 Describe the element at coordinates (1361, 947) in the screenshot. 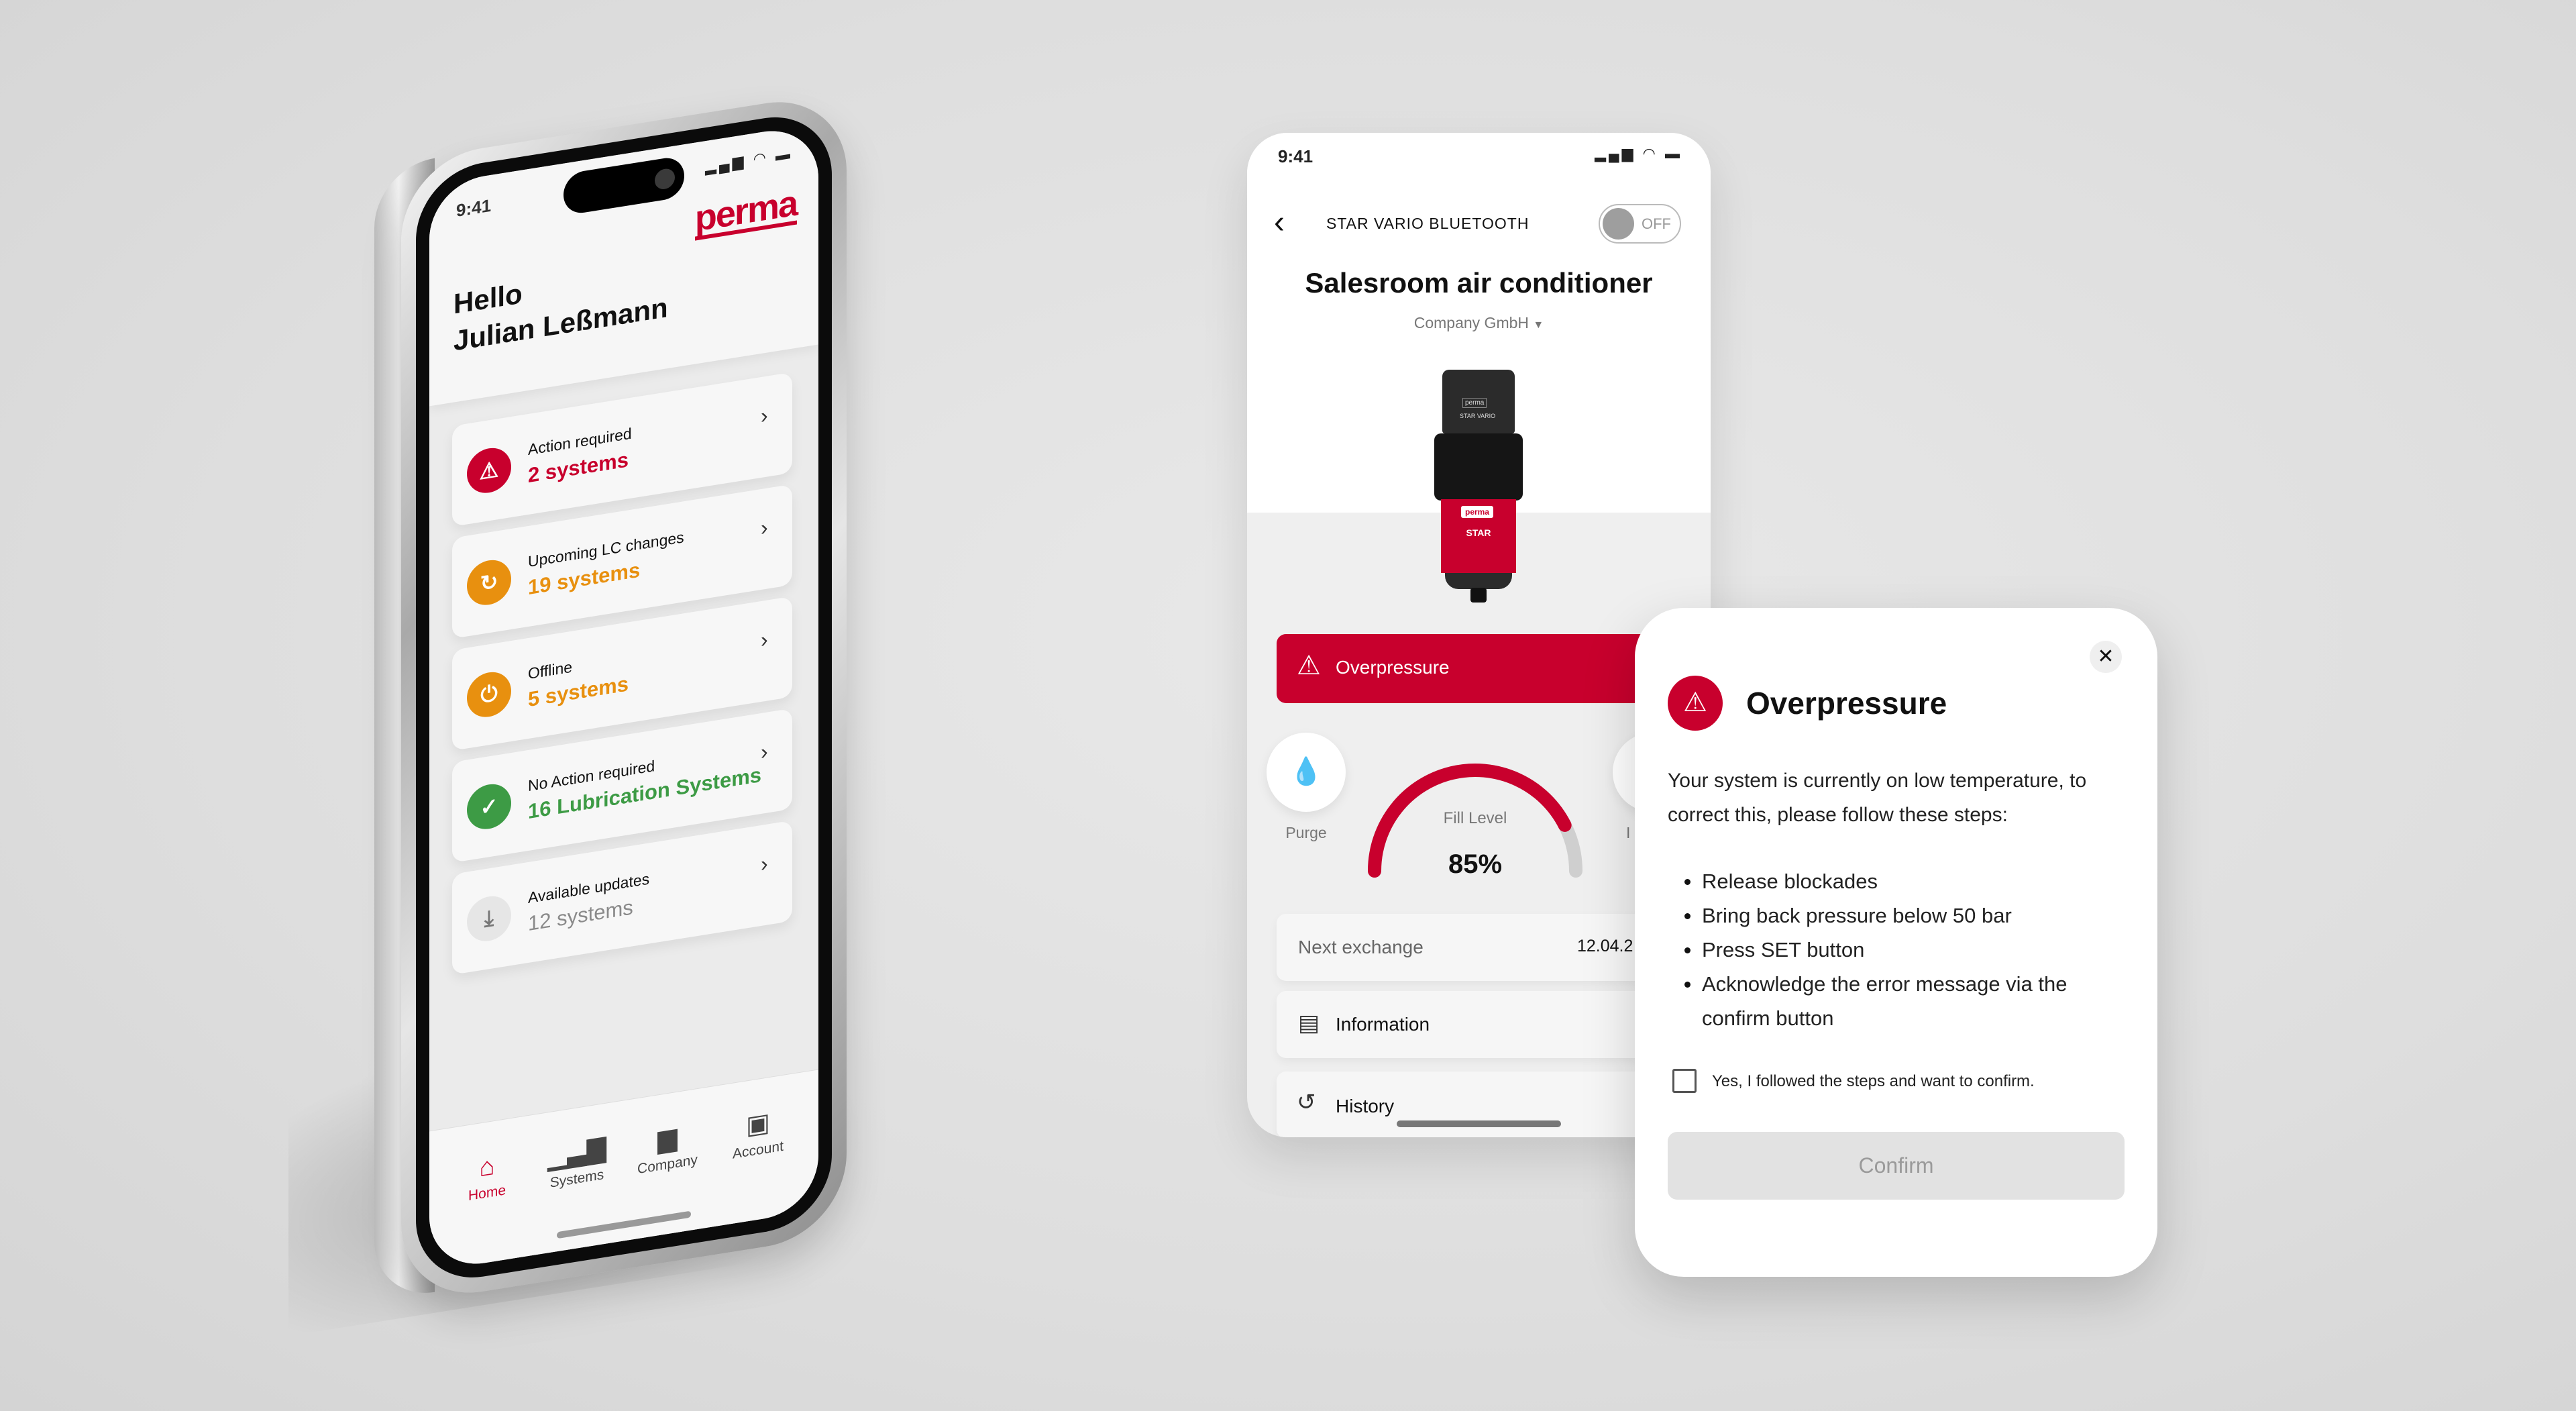

I see `next-exchange-label: Next exchange` at that location.